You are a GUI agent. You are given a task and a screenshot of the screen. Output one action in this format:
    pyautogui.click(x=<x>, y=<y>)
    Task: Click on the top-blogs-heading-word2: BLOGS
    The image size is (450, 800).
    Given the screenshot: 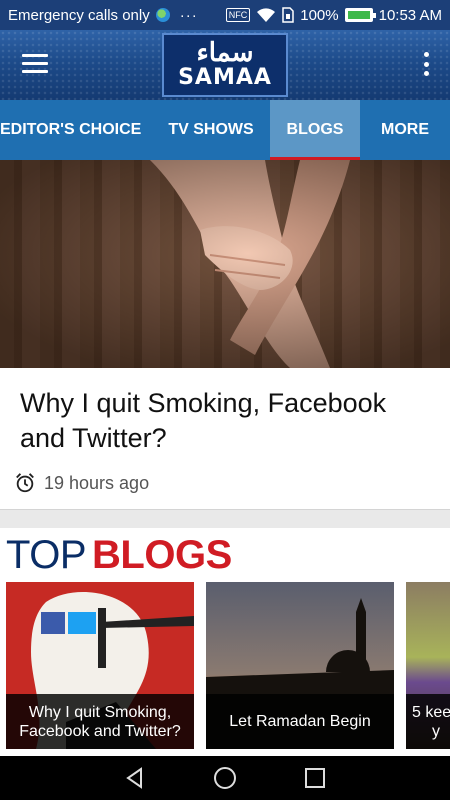 What is the action you would take?
    pyautogui.click(x=162, y=555)
    